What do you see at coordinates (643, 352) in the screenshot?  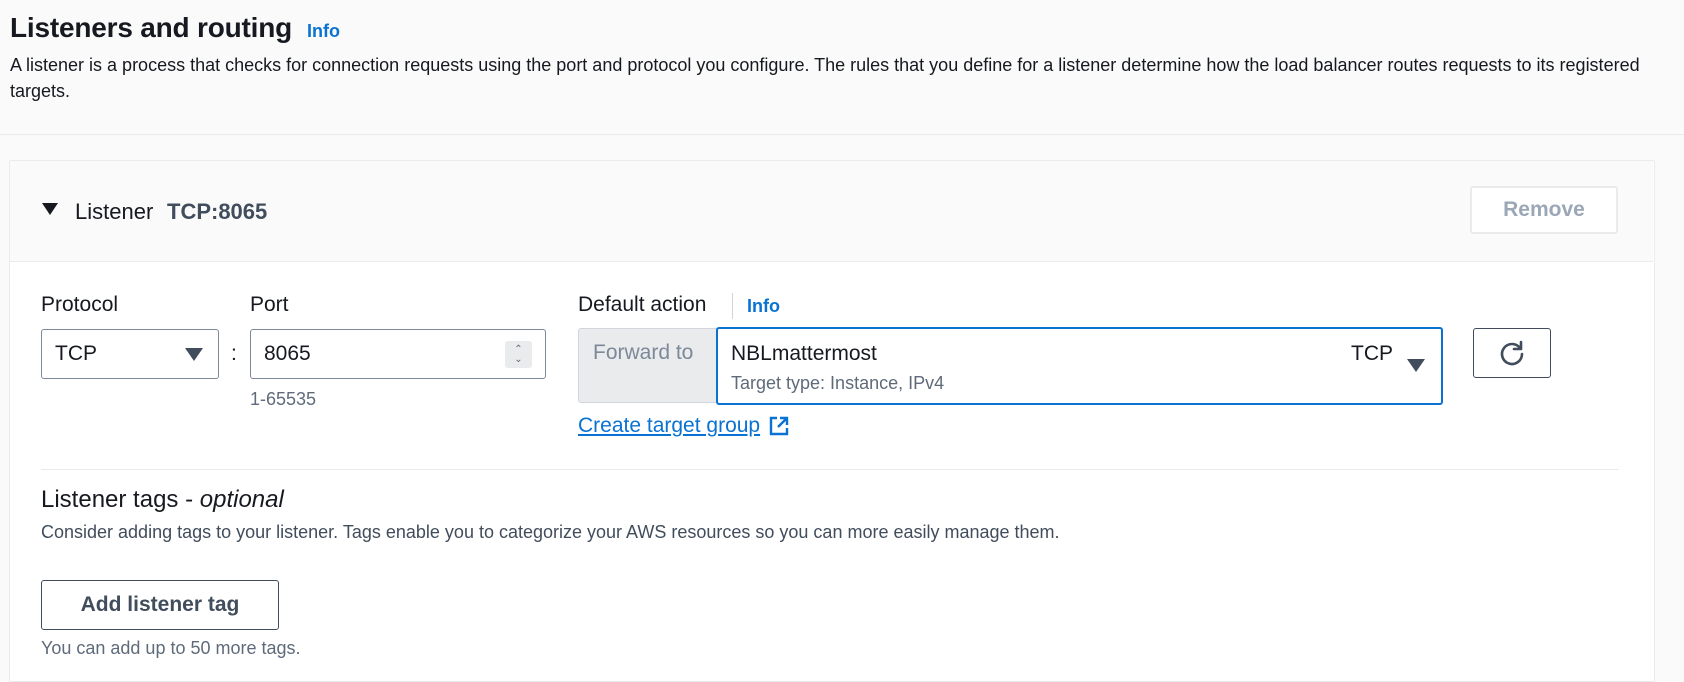 I see `forward-to-label: Forward to` at bounding box center [643, 352].